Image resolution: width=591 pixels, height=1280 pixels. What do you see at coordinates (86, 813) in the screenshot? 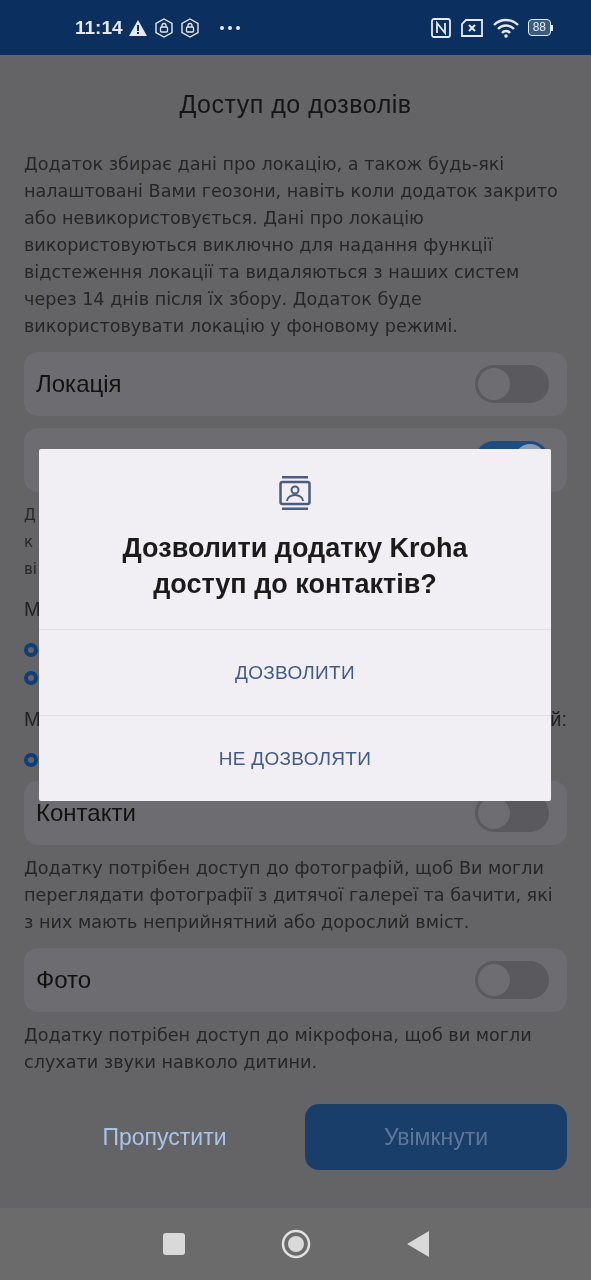
I see `setting-label: Контакти` at bounding box center [86, 813].